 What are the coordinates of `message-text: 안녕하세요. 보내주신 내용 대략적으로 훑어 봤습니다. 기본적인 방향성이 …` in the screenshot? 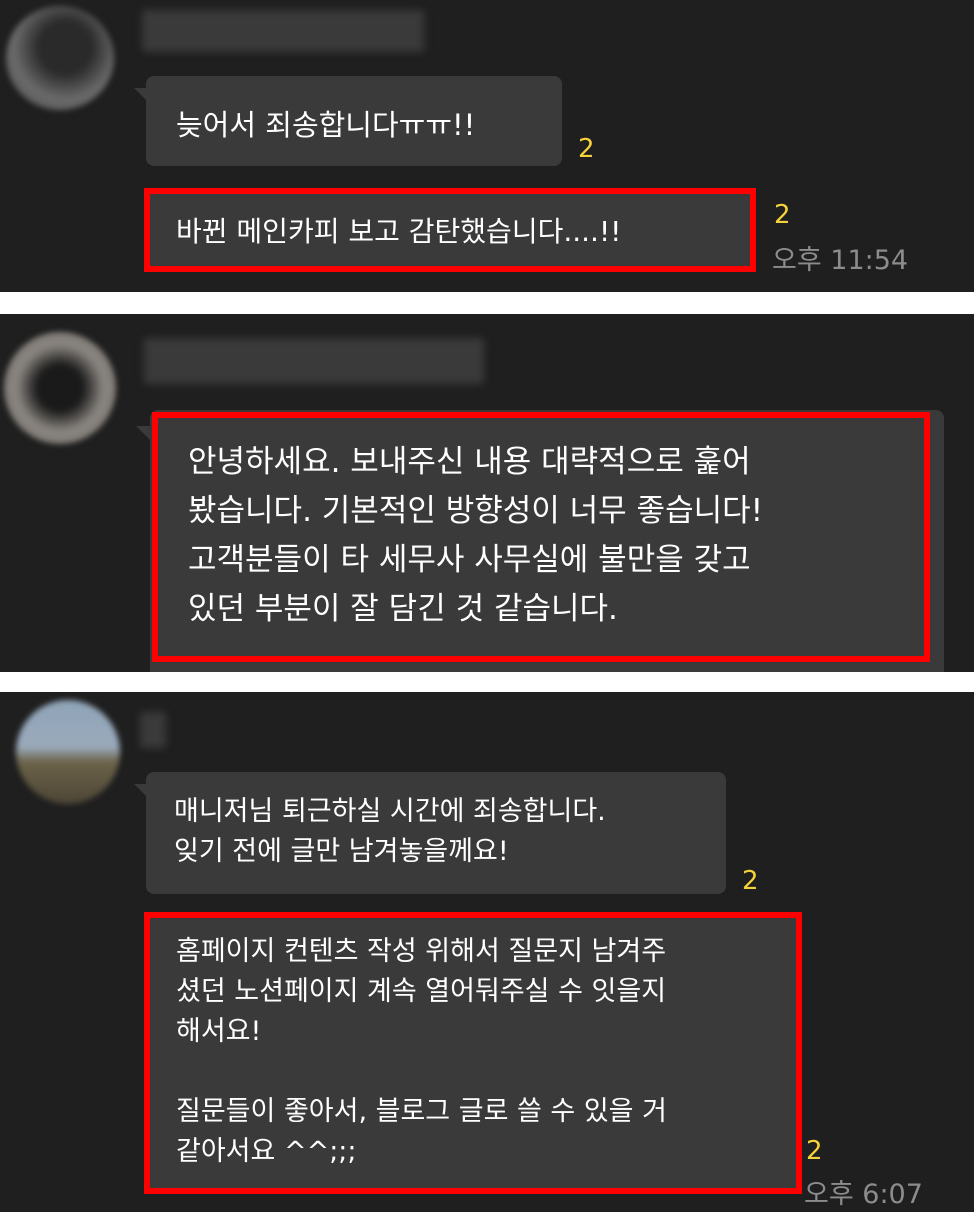 It's located at (476, 535).